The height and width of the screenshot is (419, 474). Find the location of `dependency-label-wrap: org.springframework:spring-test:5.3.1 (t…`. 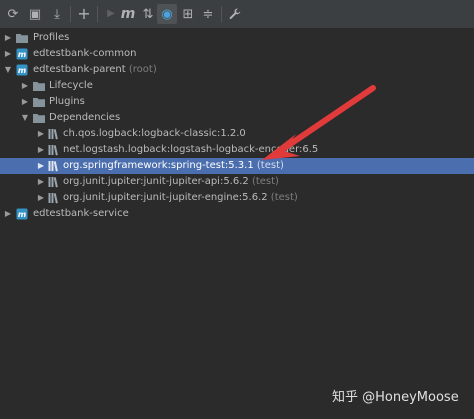

dependency-label-wrap: org.springframework:spring-test:5.3.1 (t… is located at coordinates (173, 166).